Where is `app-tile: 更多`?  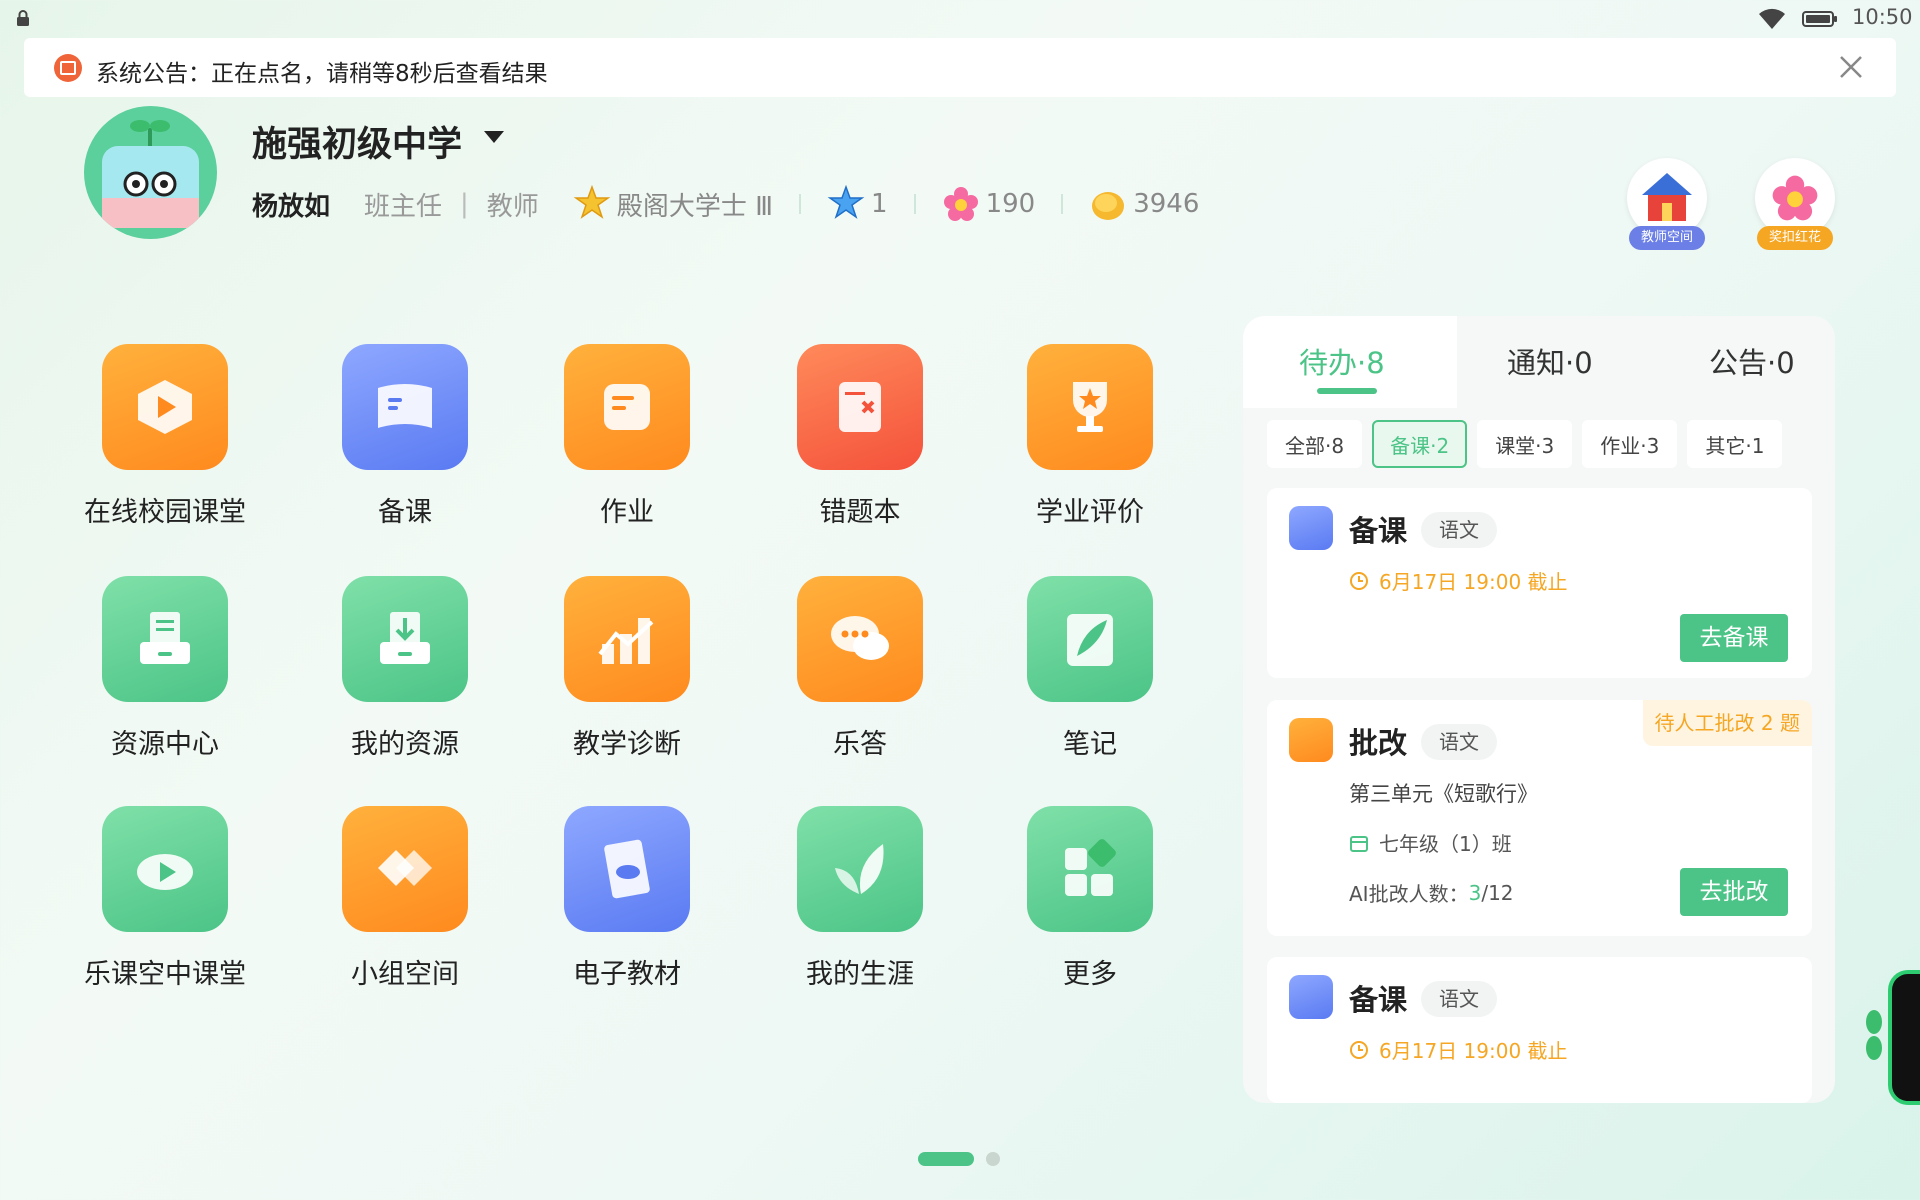 app-tile: 更多 is located at coordinates (1090, 901).